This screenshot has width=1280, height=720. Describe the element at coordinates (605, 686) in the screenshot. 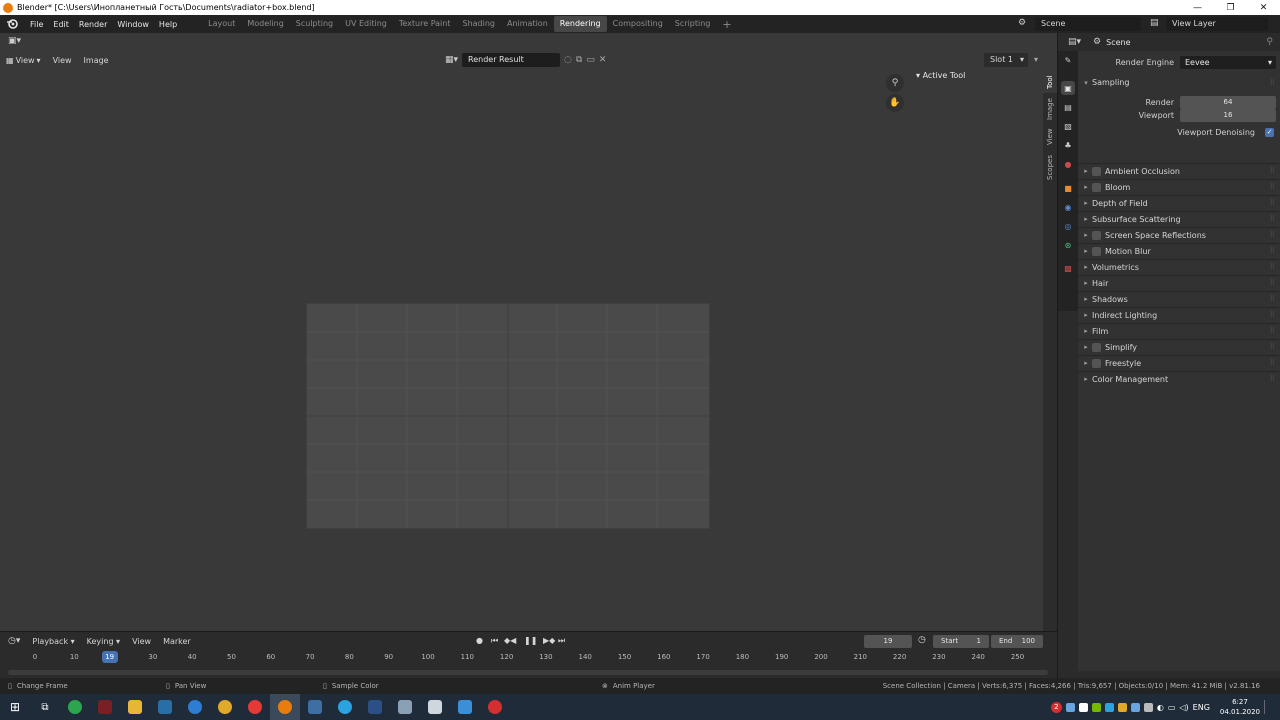

I see `cancel-job-icon: ⊗` at that location.